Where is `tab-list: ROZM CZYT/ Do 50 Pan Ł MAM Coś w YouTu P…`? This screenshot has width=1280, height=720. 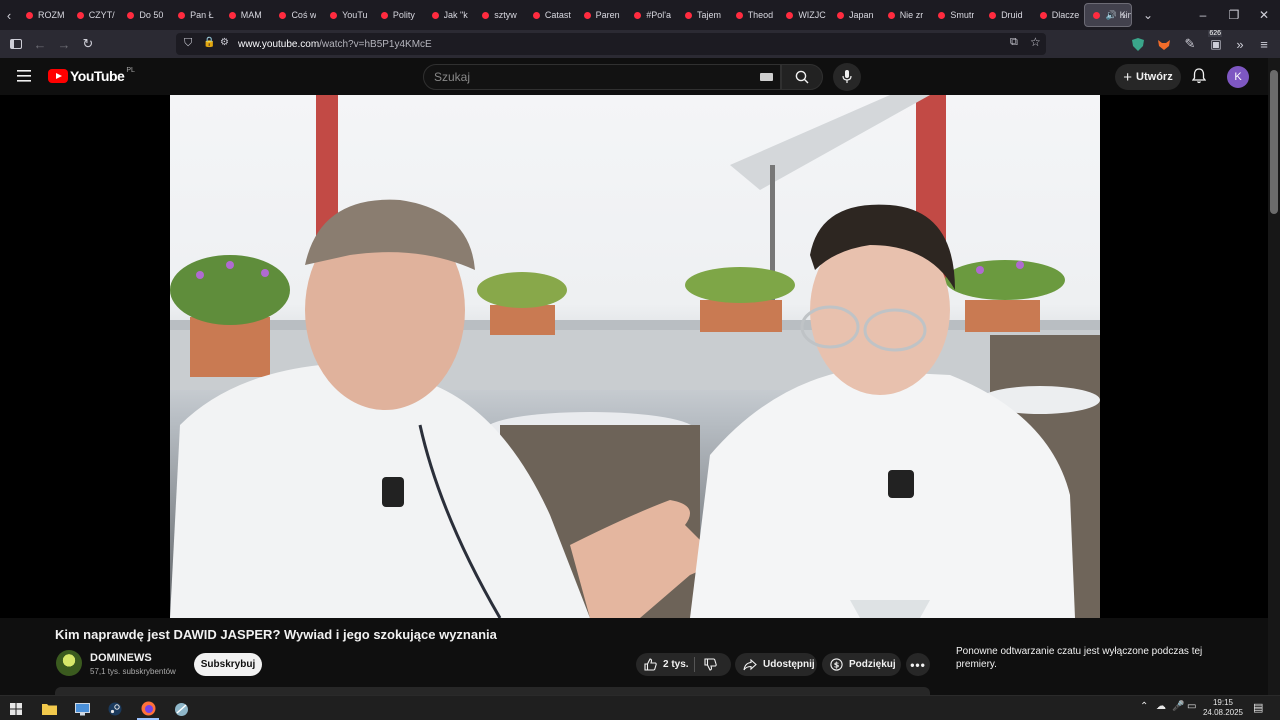 tab-list: ROZM CZYT/ Do 50 Pan Ł MAM Coś w YouTu P… is located at coordinates (576, 15).